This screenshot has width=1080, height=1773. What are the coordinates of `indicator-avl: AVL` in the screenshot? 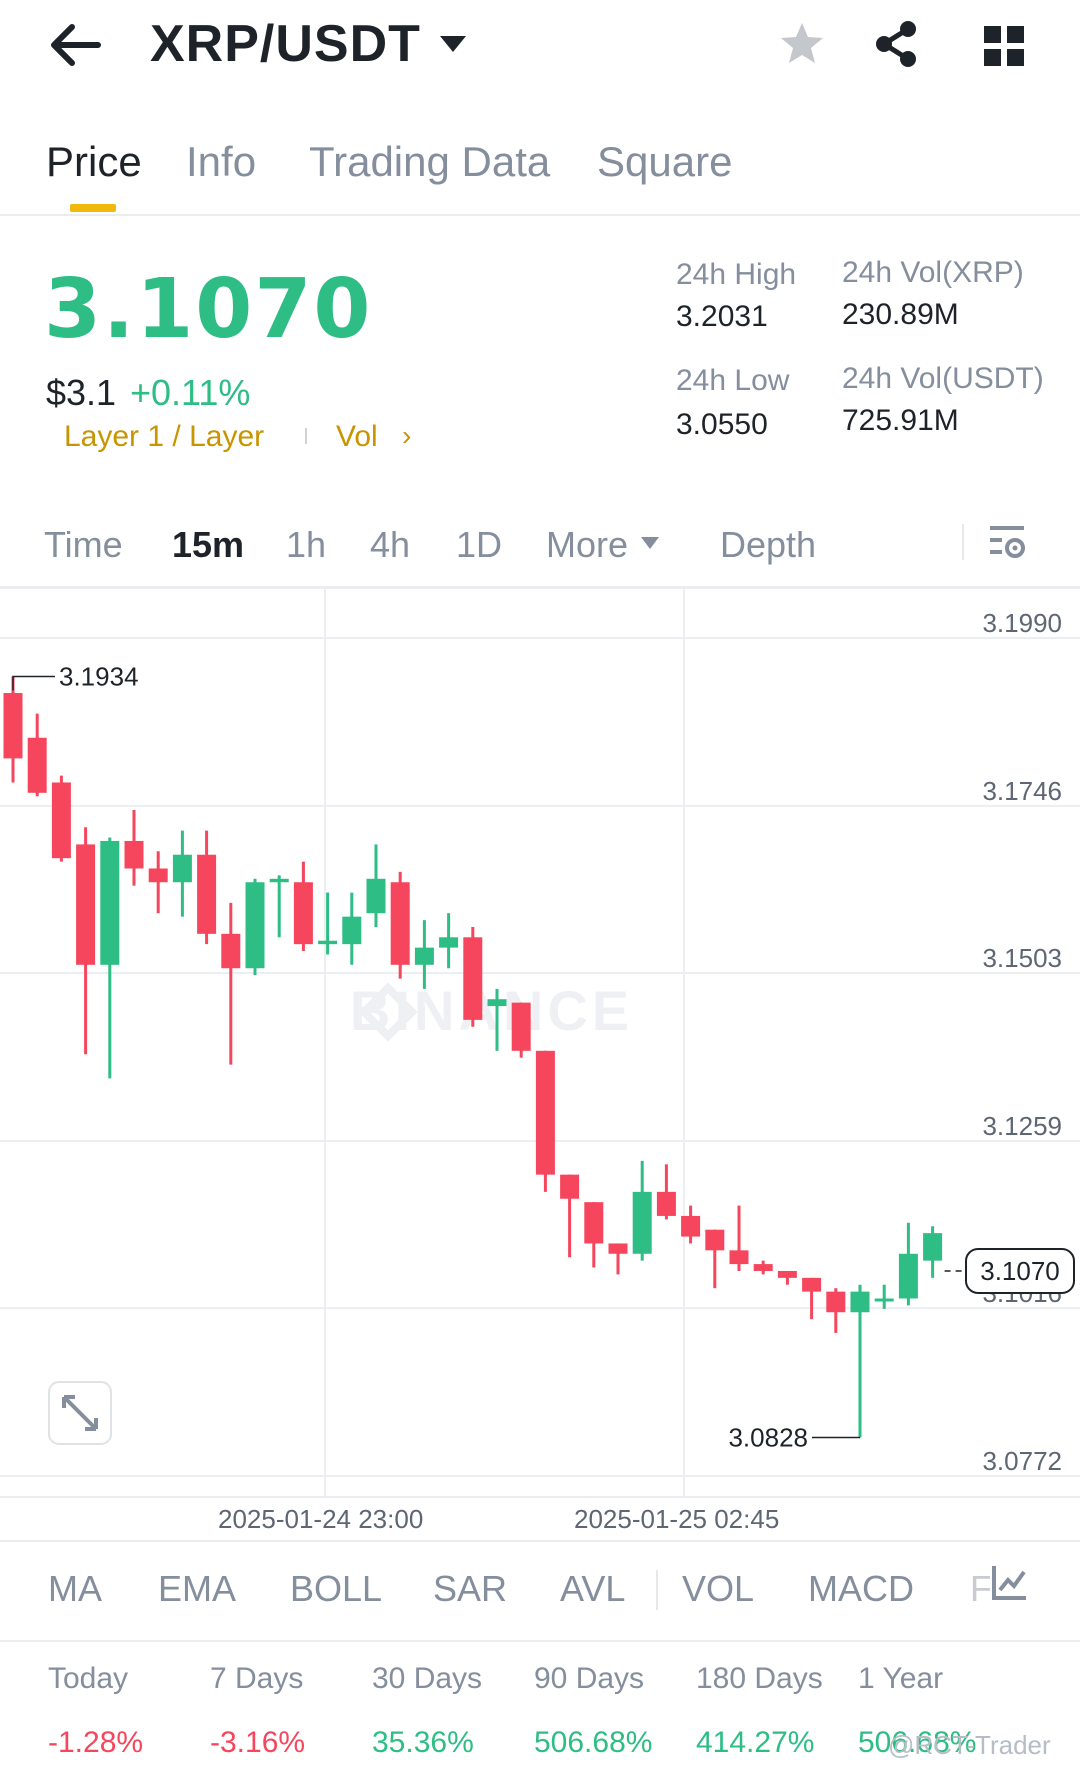 It's located at (592, 1589).